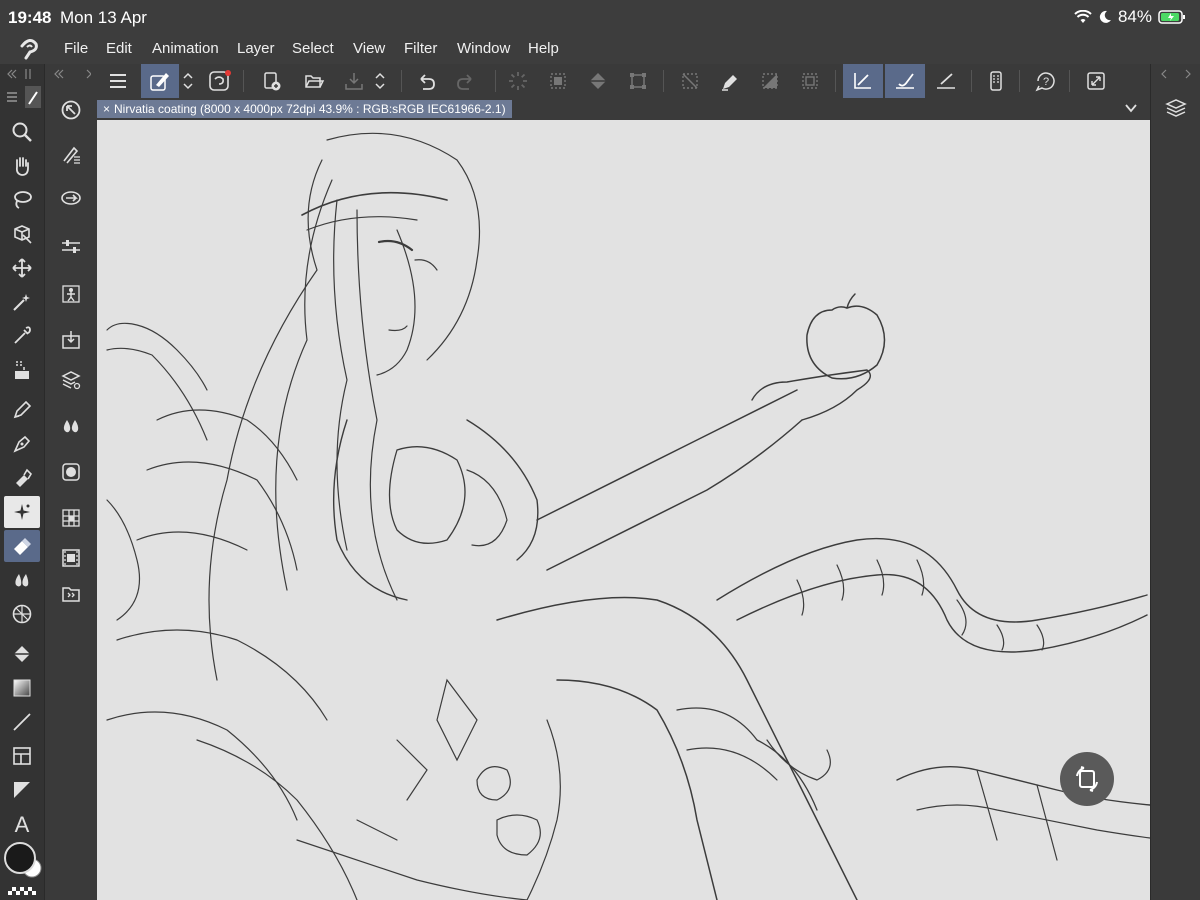  I want to click on eyedropper-icon, so click(22, 336).